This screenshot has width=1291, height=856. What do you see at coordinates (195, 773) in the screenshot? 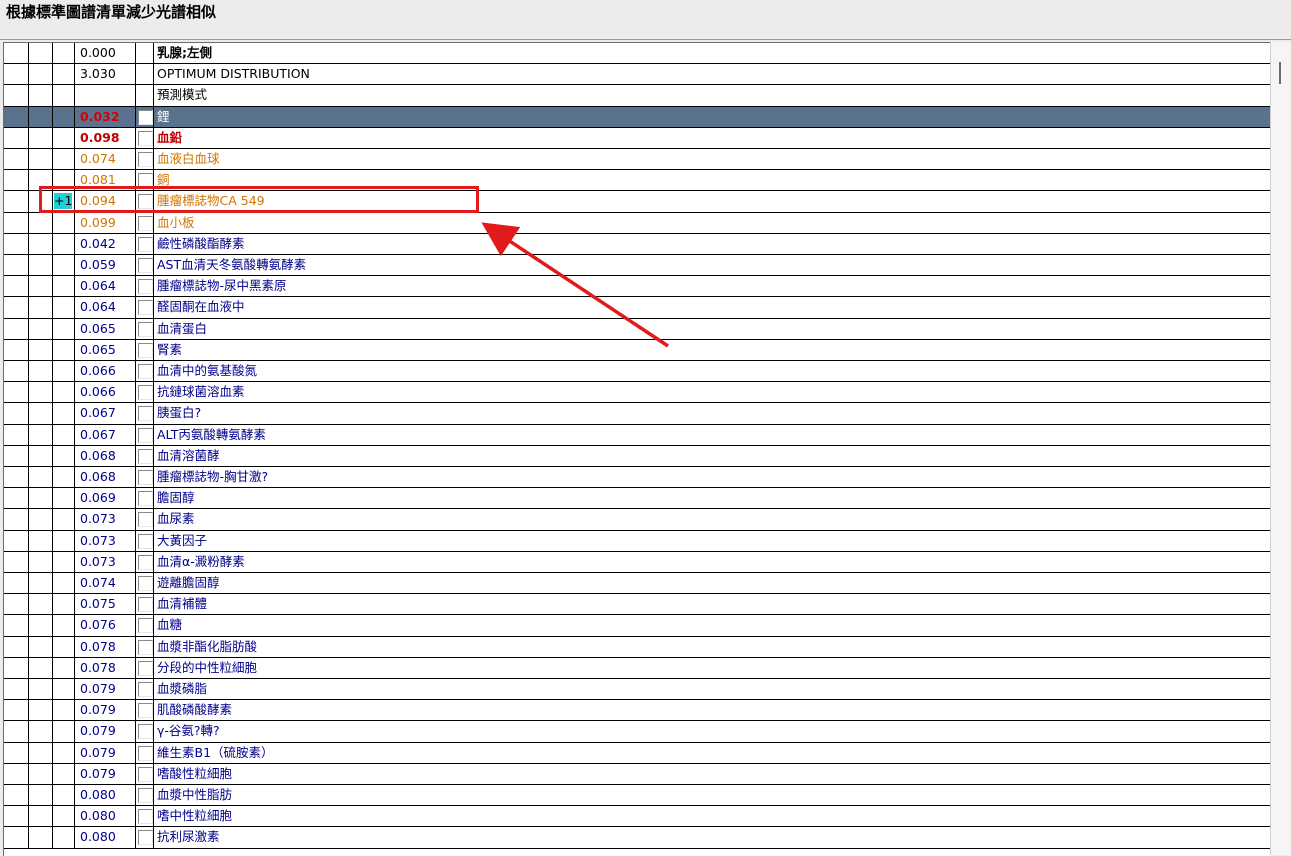
I see `row-name: 嗜酸性粒細胞` at bounding box center [195, 773].